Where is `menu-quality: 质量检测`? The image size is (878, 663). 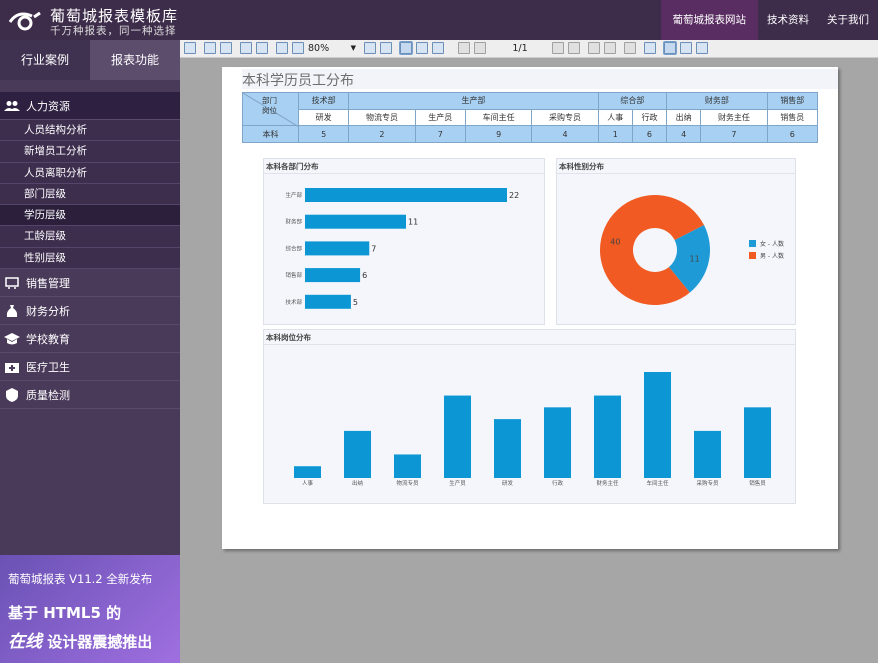 menu-quality: 质量检测 is located at coordinates (90, 395).